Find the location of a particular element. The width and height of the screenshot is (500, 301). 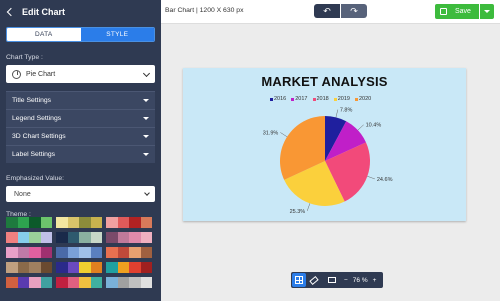

save-dropdown-button is located at coordinates (487, 11).